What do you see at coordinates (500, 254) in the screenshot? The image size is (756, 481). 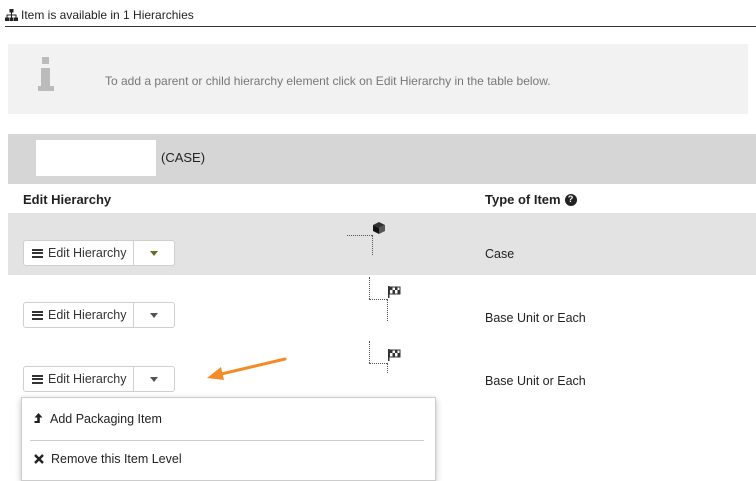 I see `item-type: Case` at bounding box center [500, 254].